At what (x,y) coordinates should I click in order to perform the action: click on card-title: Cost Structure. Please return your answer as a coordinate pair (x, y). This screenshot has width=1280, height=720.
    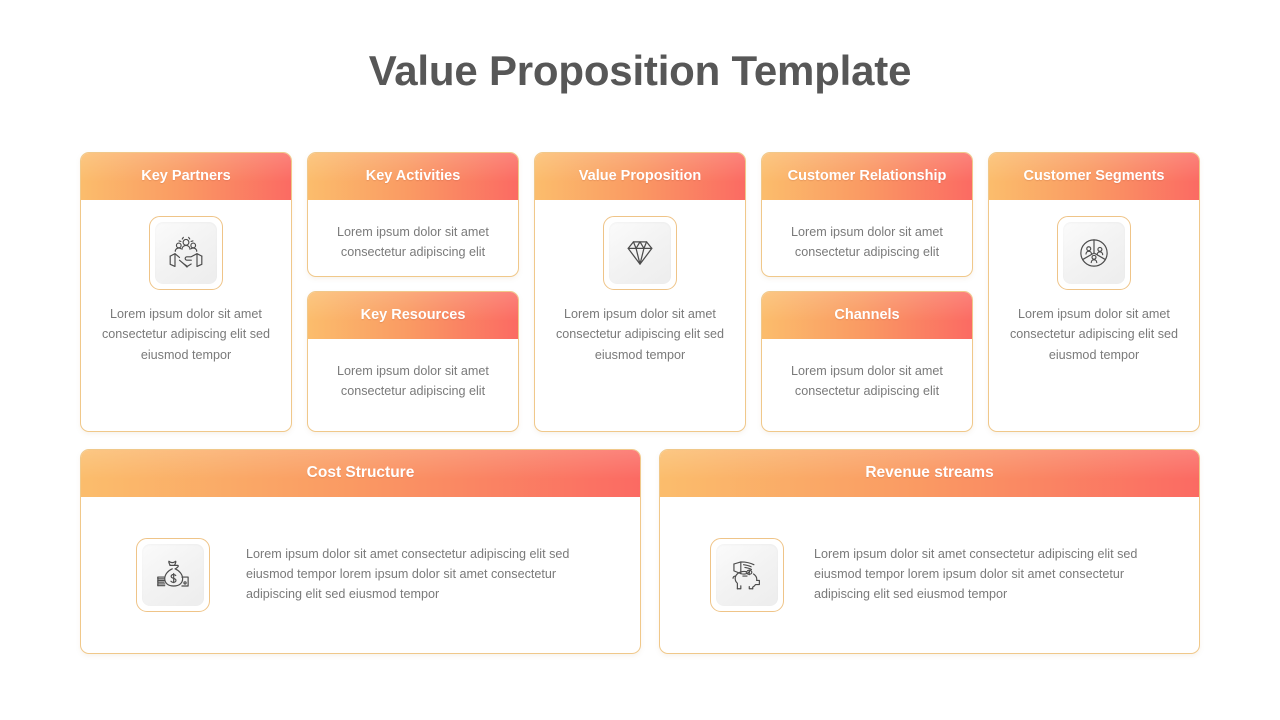
    Looking at the image, I should click on (360, 473).